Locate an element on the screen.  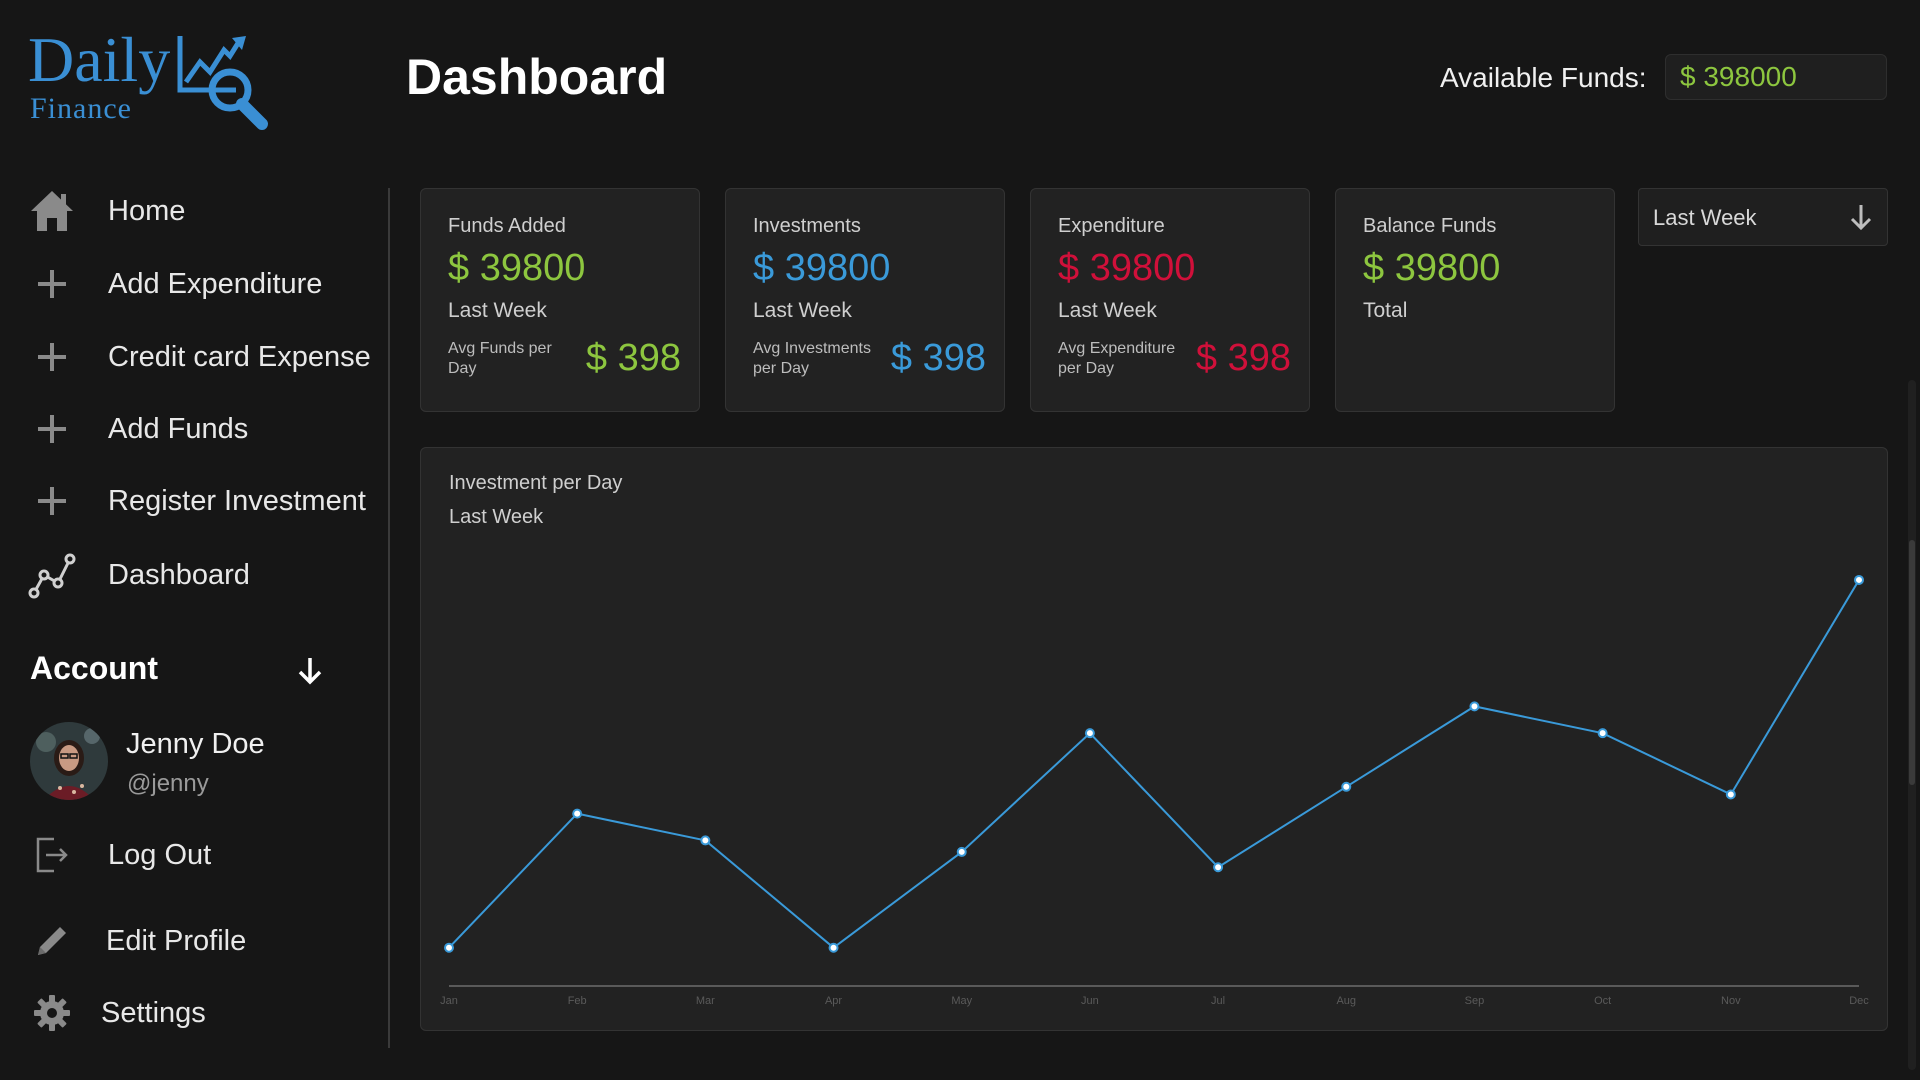
edit-profile-button: Edit Profile is located at coordinates (137, 941).